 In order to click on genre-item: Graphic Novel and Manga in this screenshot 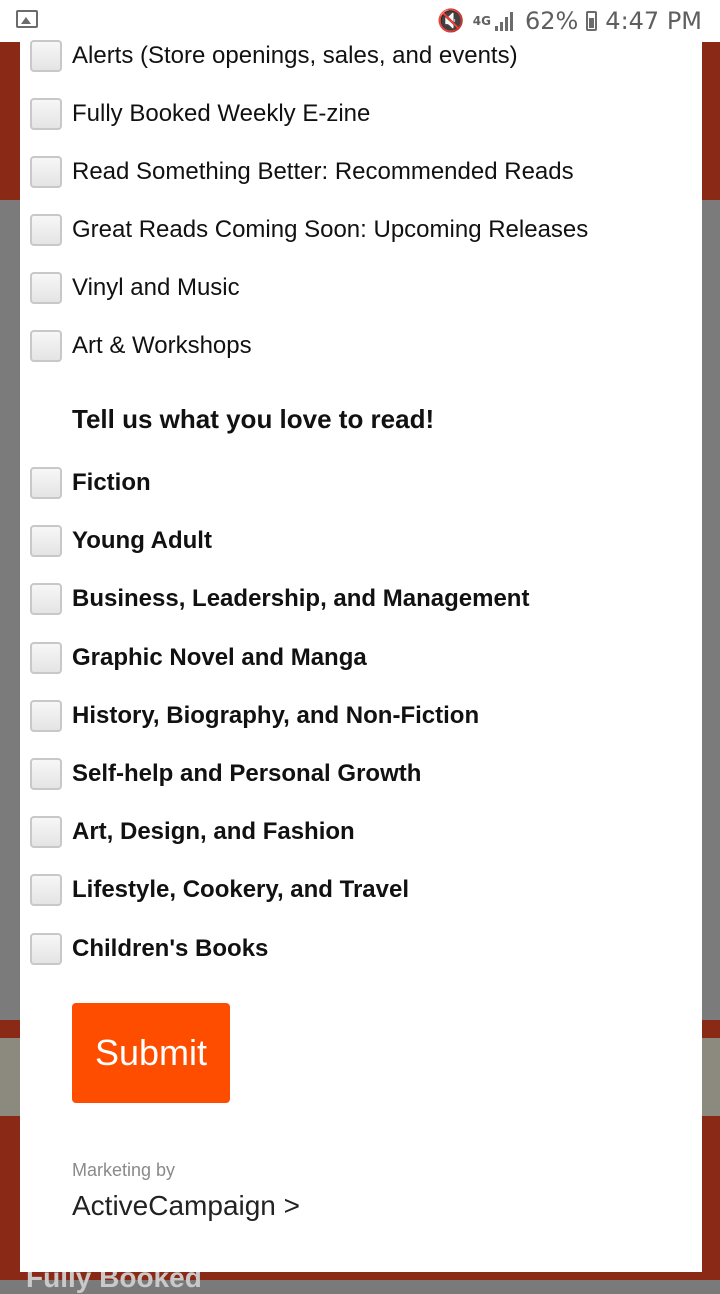, I will do `click(198, 657)`.